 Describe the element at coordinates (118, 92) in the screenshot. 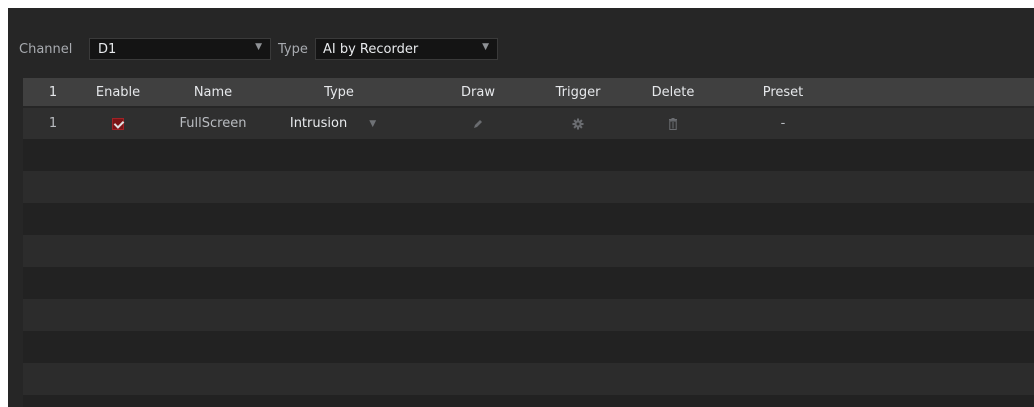

I see `column-header-enable: Enable` at that location.